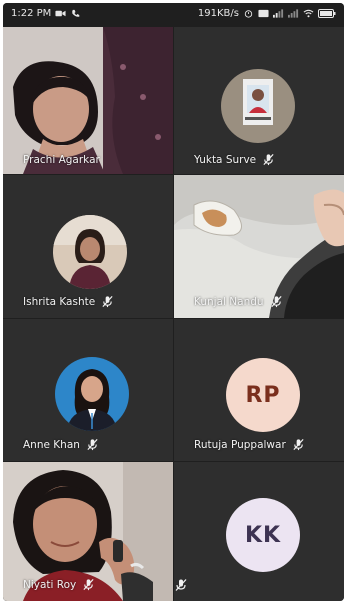 This screenshot has width=347, height=603. I want to click on initials-avatar: KK, so click(263, 535).